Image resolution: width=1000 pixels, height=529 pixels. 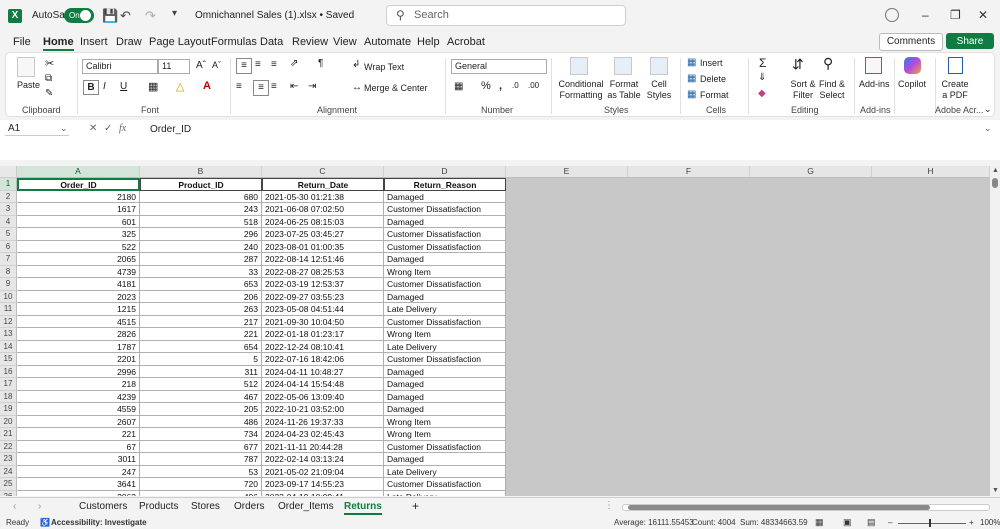 I want to click on table-cell: 2022-05-06 13:09:40, so click(x=323, y=396).